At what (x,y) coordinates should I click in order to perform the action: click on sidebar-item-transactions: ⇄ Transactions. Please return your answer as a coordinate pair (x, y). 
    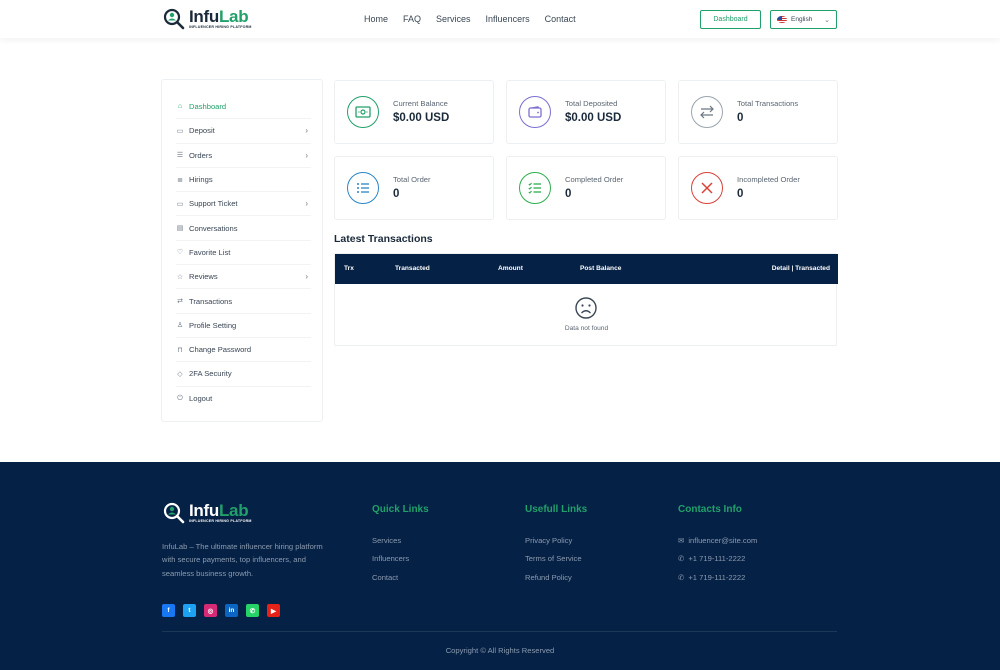
    Looking at the image, I should click on (243, 301).